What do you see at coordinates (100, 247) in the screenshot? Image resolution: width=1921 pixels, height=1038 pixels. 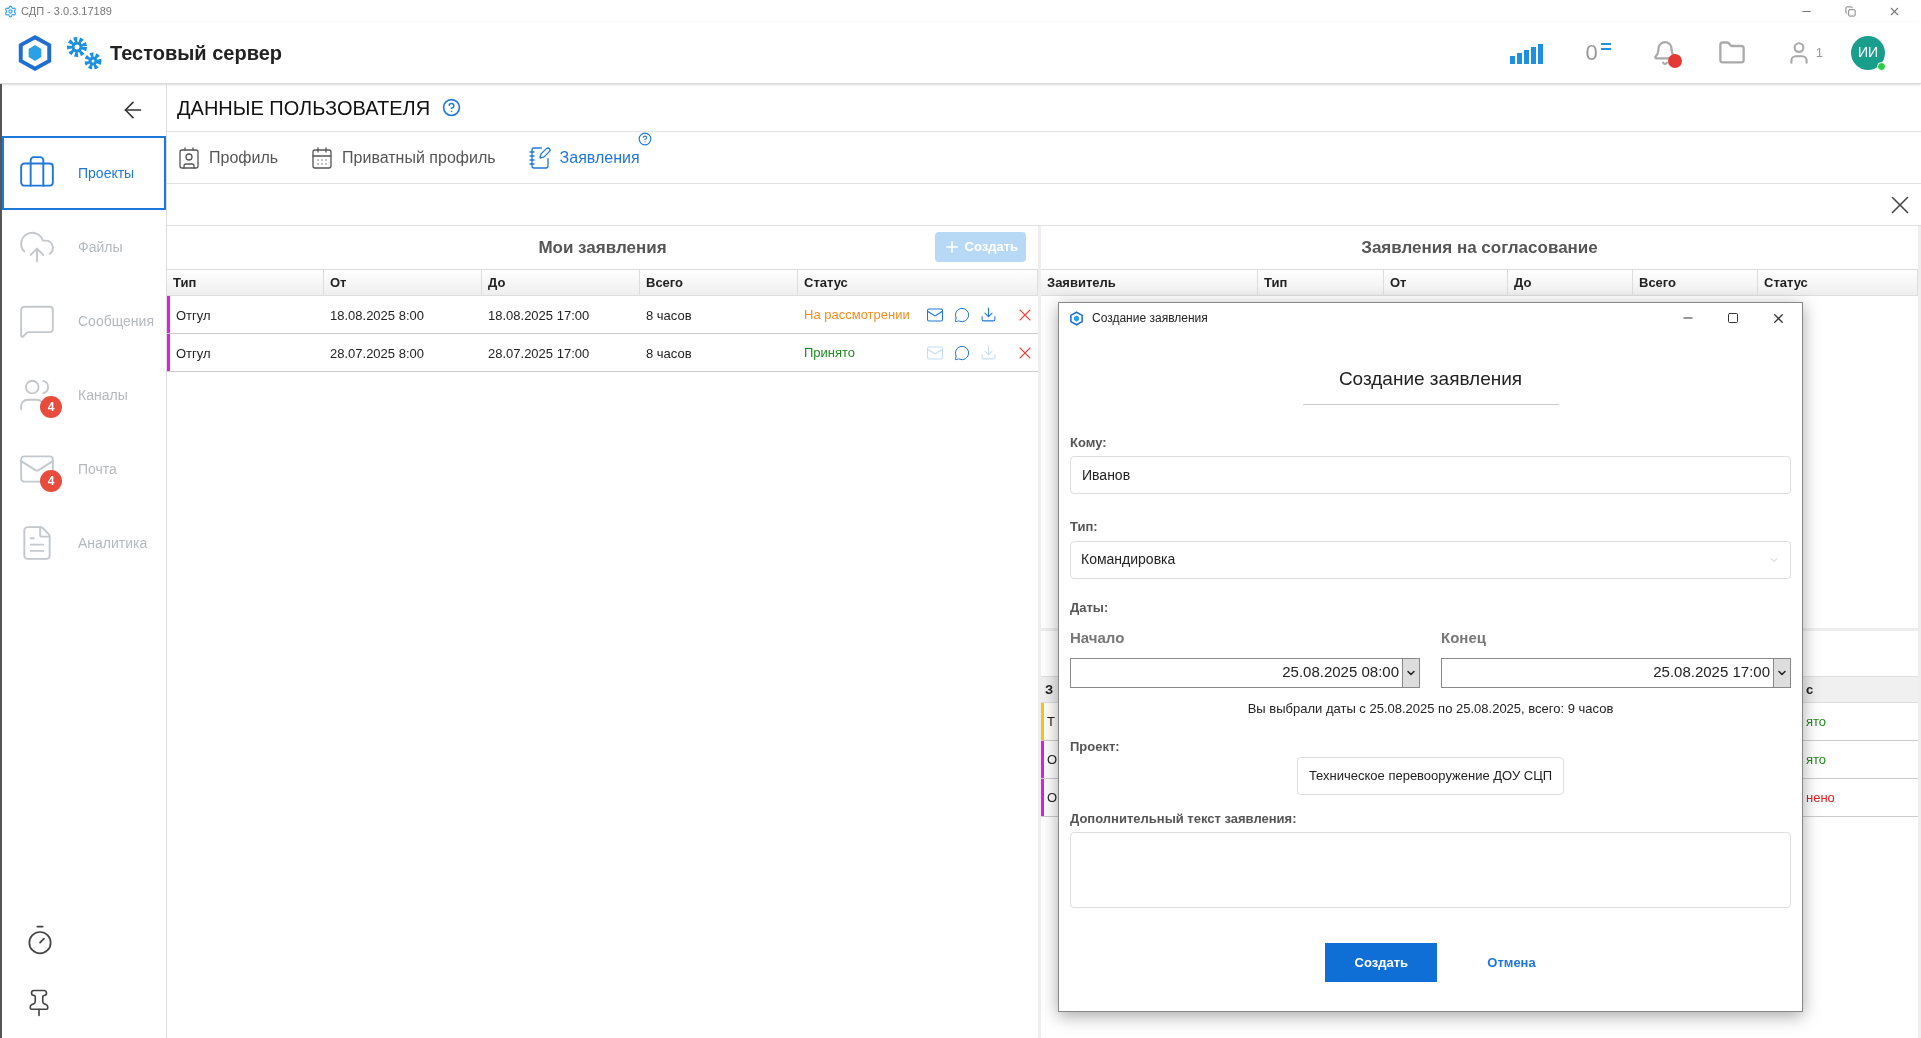 I see `sidebar-label: Файлы` at bounding box center [100, 247].